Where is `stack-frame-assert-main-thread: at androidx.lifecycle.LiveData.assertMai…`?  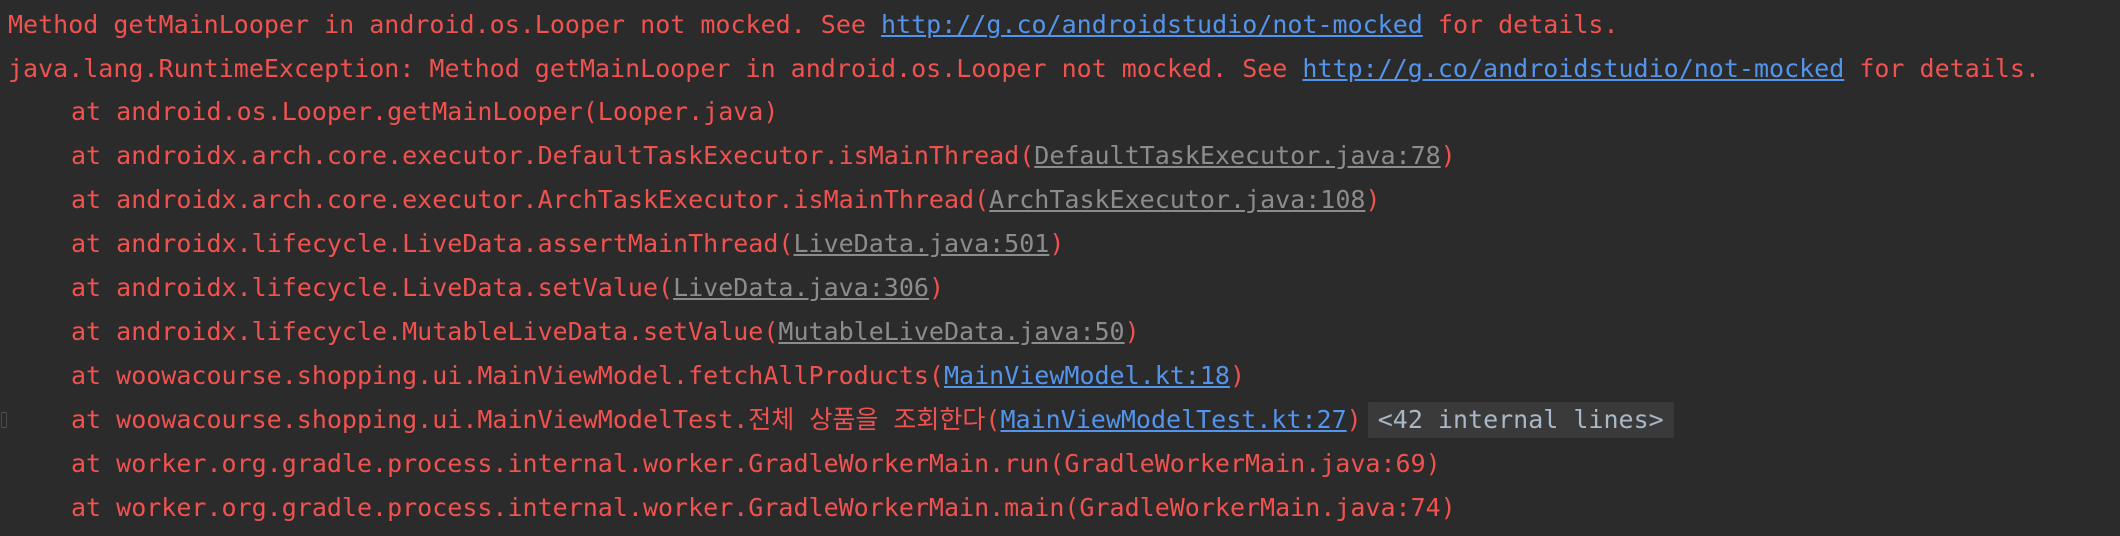
stack-frame-assert-main-thread: at androidx.lifecycle.LiveData.assertMai… is located at coordinates (567, 244).